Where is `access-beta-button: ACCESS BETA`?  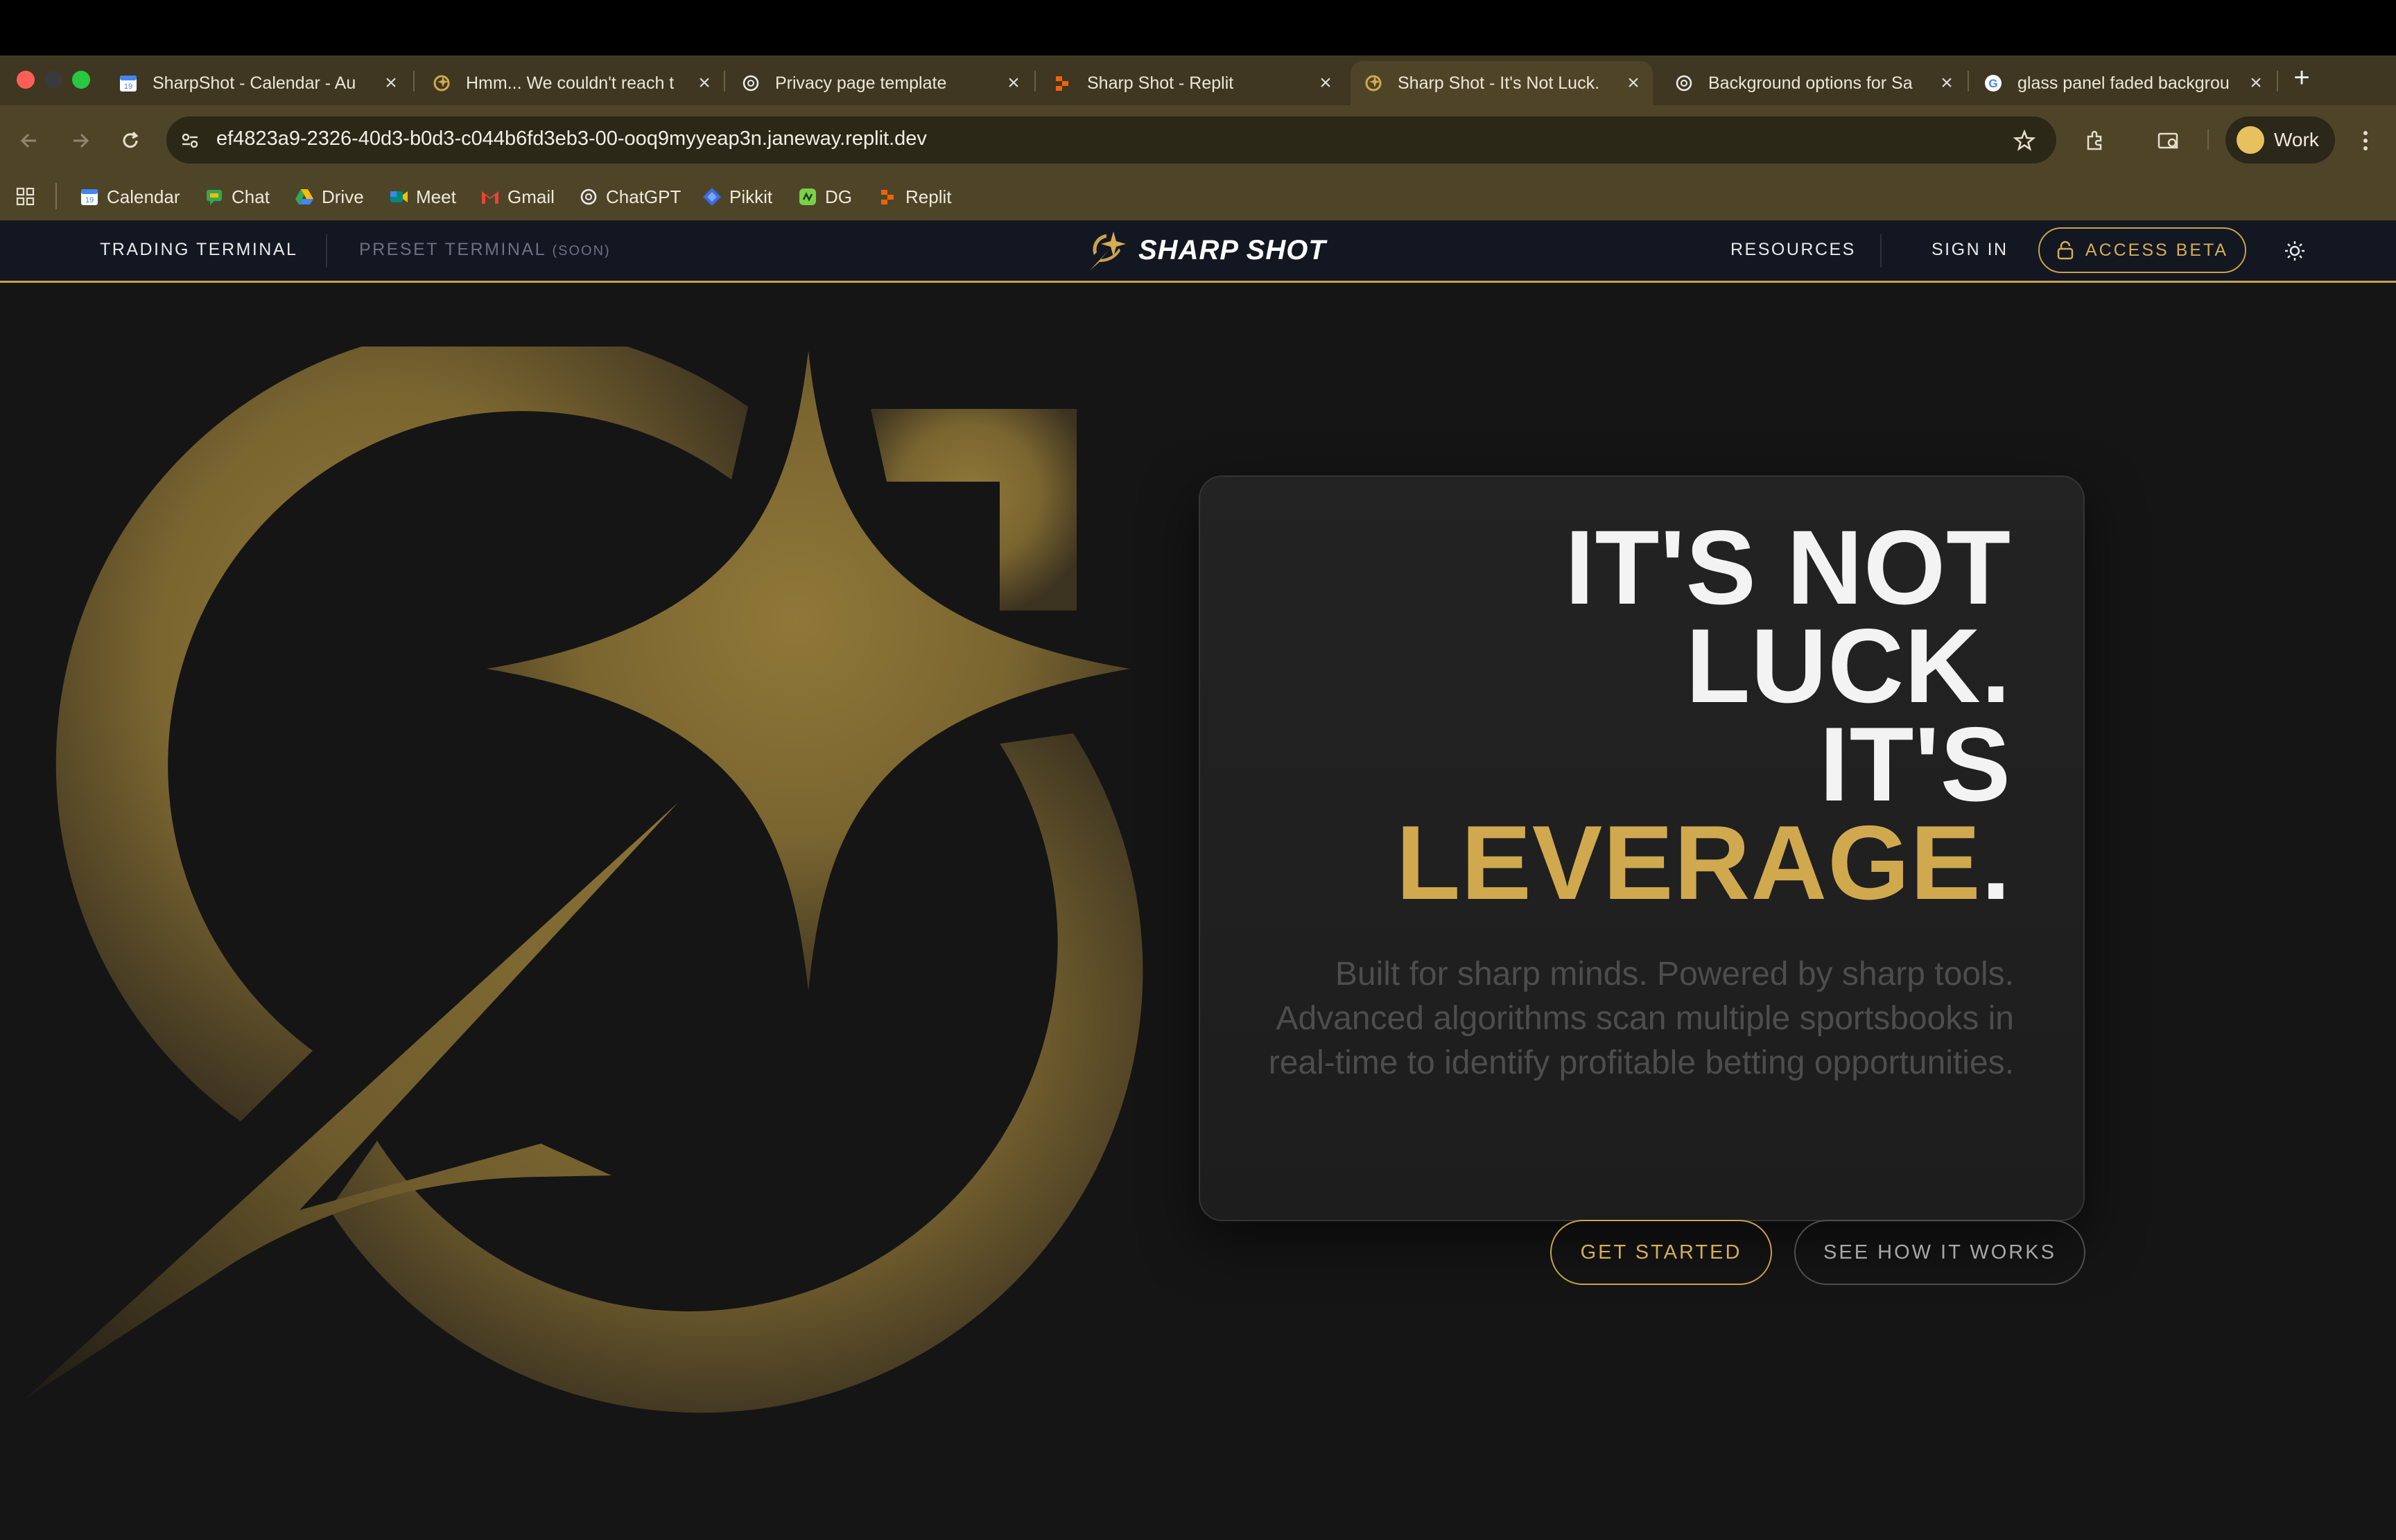
access-beta-button: ACCESS BETA is located at coordinates (2142, 250).